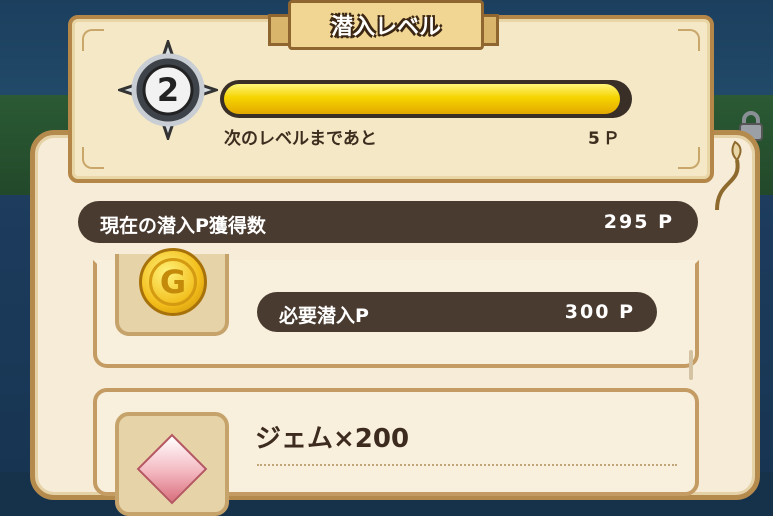 This screenshot has height=516, width=773. Describe the element at coordinates (300, 139) in the screenshot. I see `next-level-label: 次のレベルまであと` at that location.